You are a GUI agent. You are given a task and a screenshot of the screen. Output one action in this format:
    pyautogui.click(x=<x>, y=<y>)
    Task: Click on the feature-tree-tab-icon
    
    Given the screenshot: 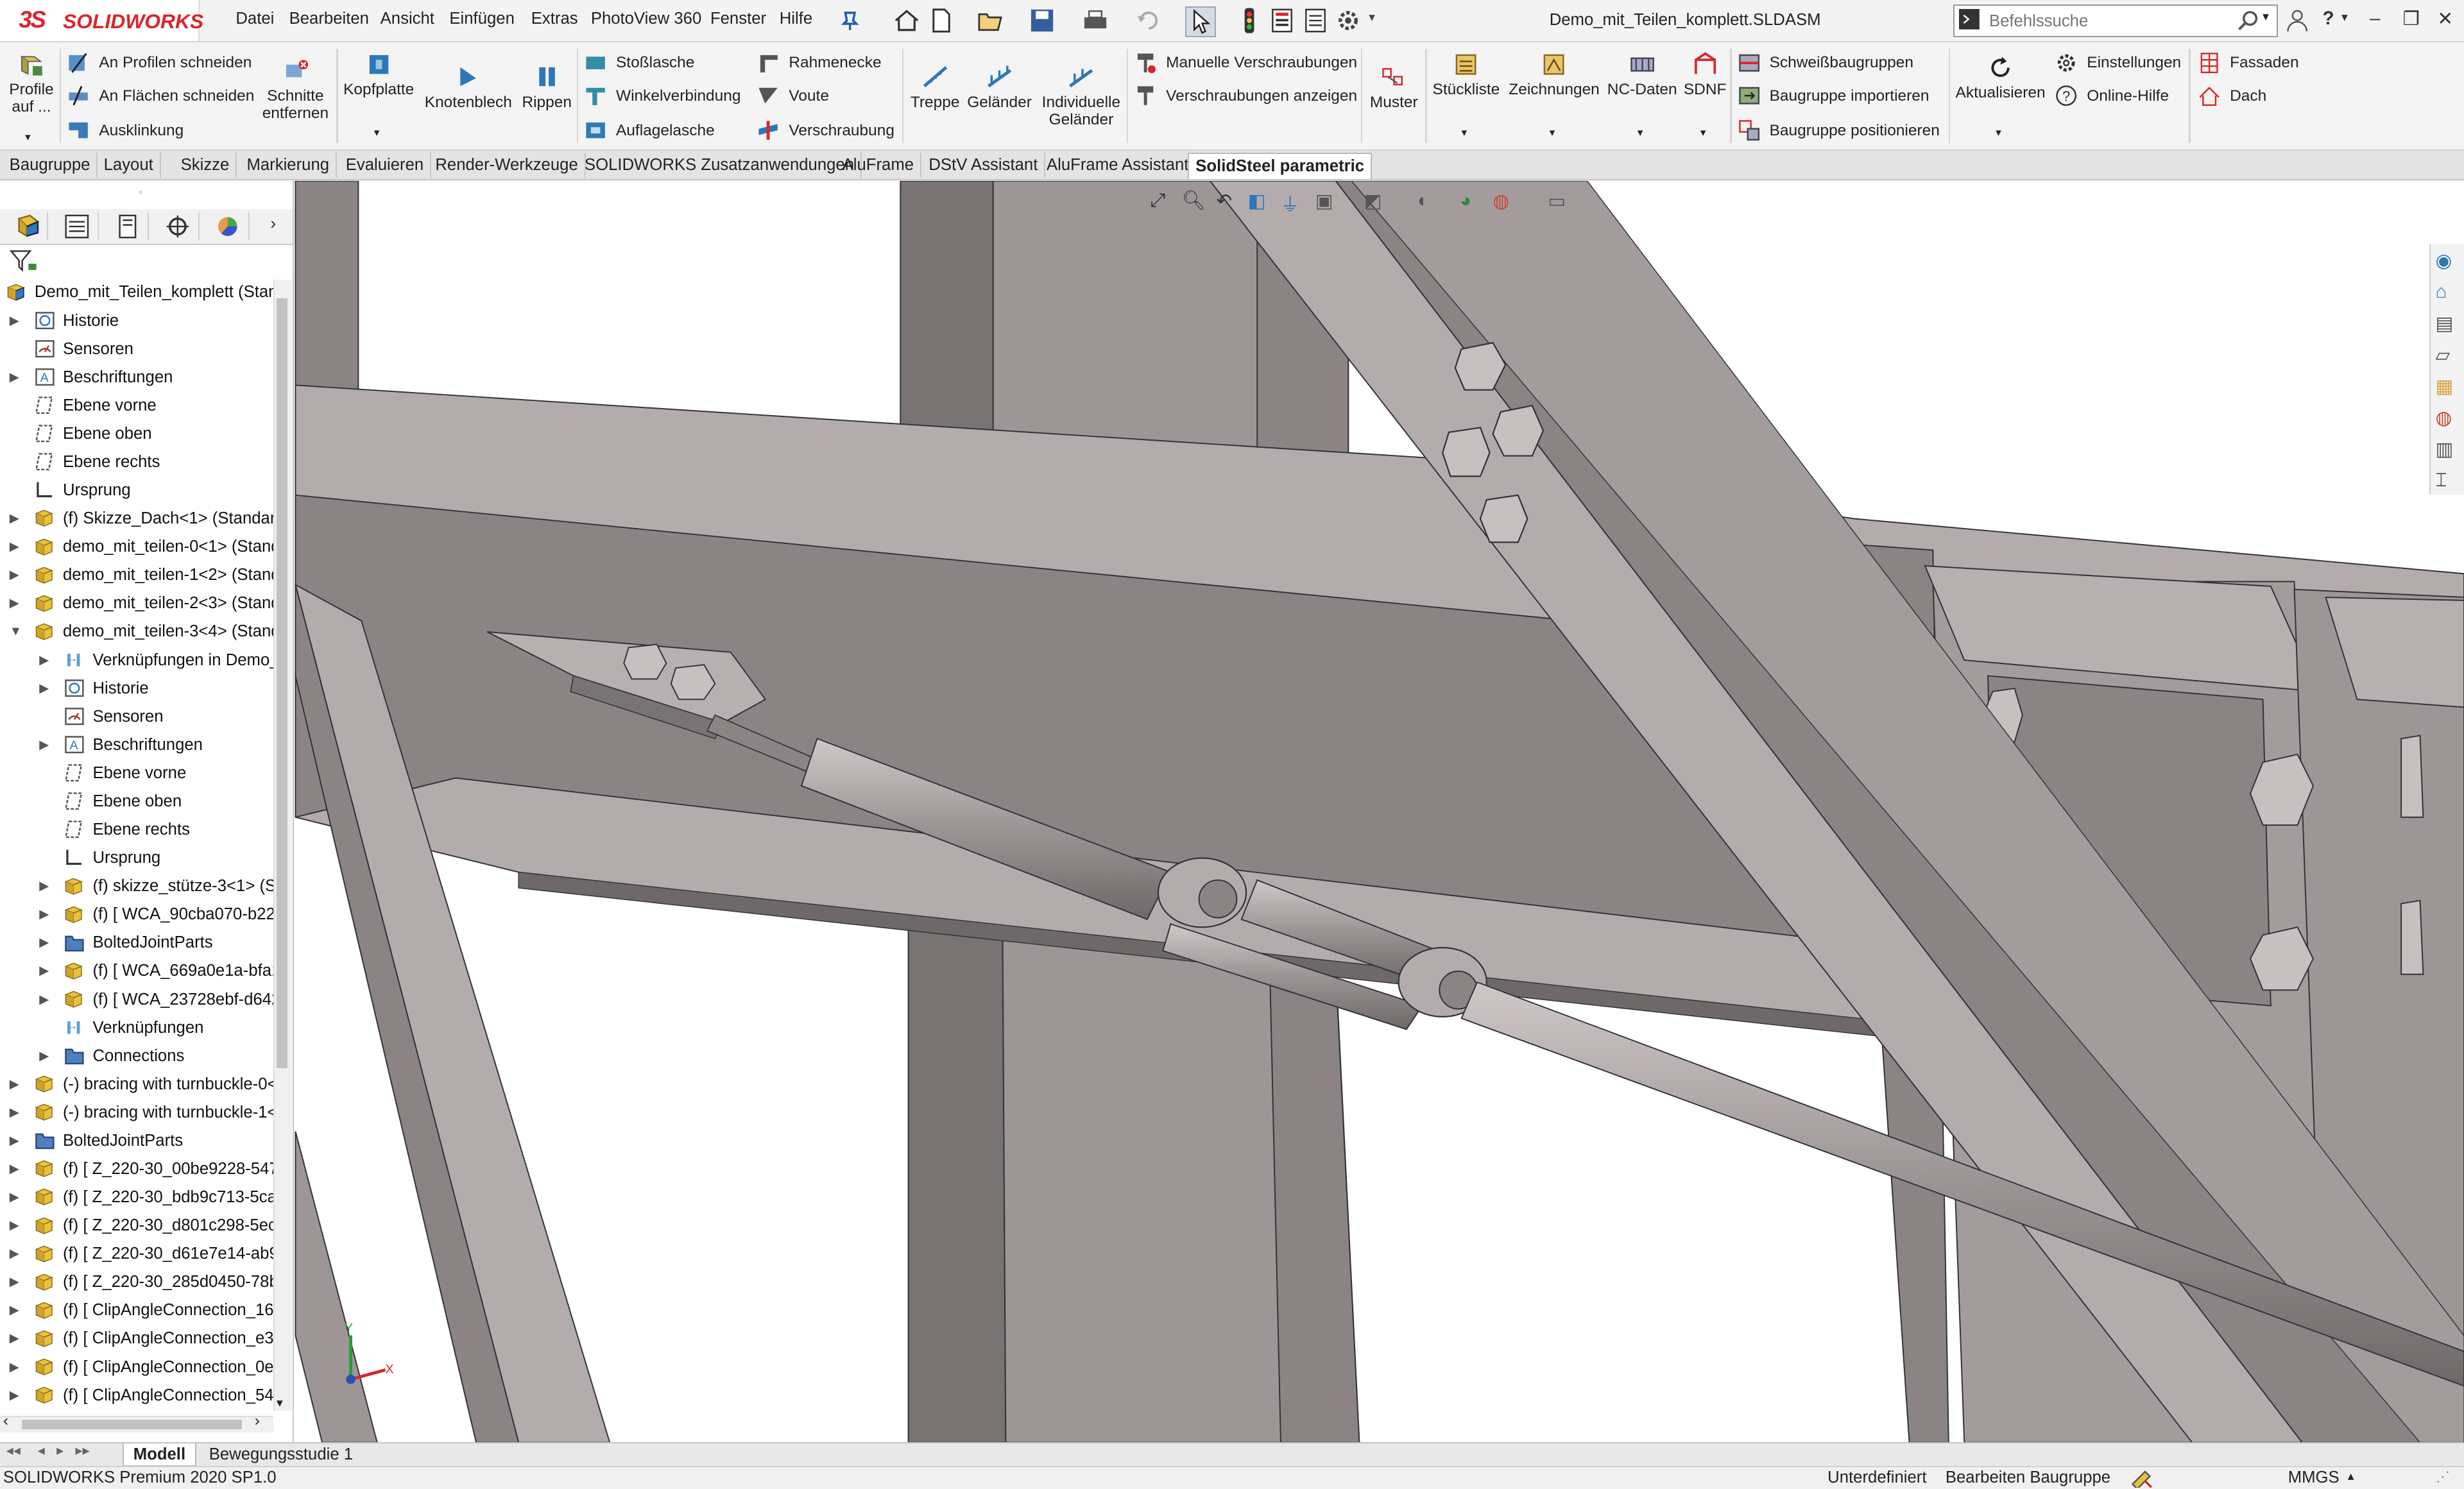 What is the action you would take?
    pyautogui.click(x=28, y=226)
    